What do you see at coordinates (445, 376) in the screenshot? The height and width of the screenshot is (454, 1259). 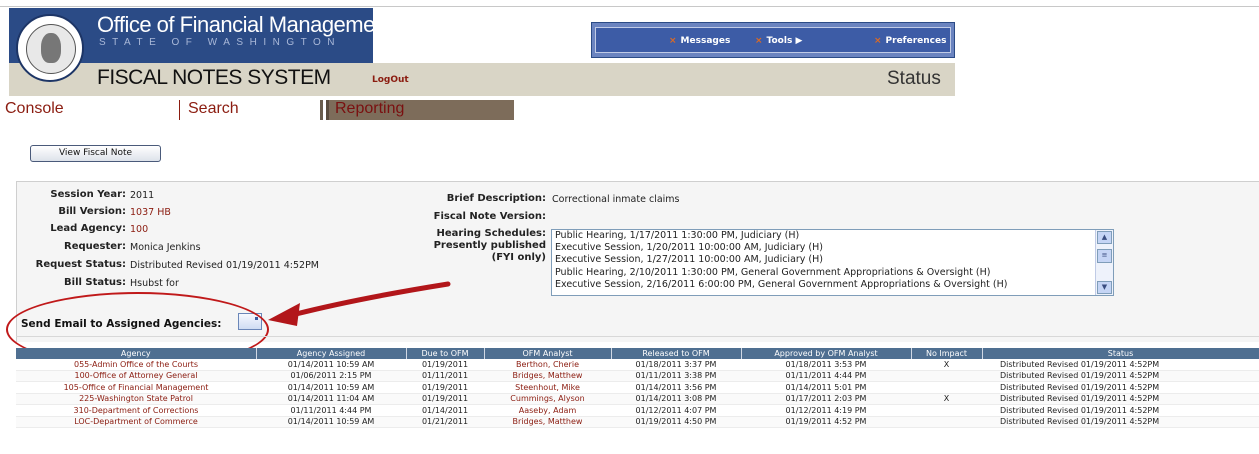 I see `due-to-ofm-cell: 01/11/2011` at bounding box center [445, 376].